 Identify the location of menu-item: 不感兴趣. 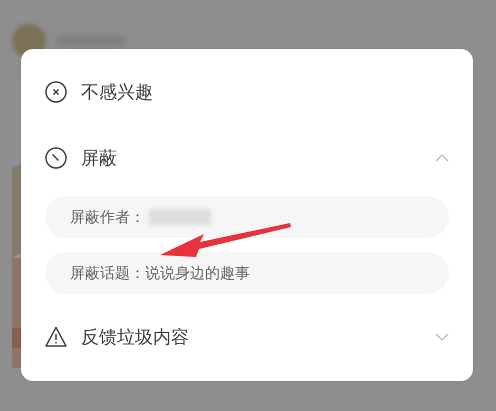
(247, 92).